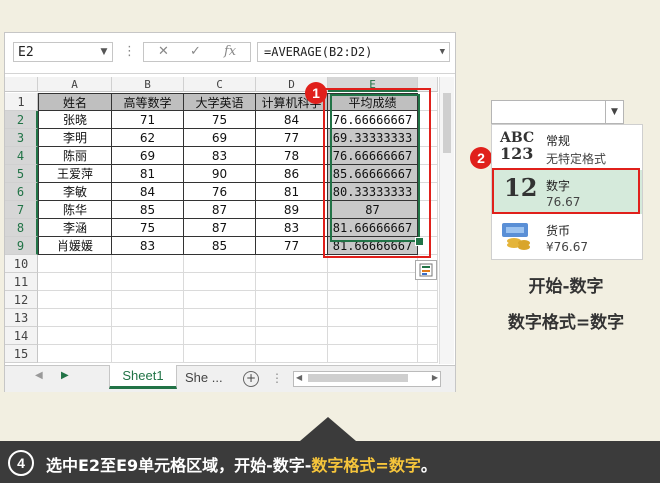 The width and height of the screenshot is (660, 483). I want to click on scroll-right-icon: ▶, so click(65, 375).